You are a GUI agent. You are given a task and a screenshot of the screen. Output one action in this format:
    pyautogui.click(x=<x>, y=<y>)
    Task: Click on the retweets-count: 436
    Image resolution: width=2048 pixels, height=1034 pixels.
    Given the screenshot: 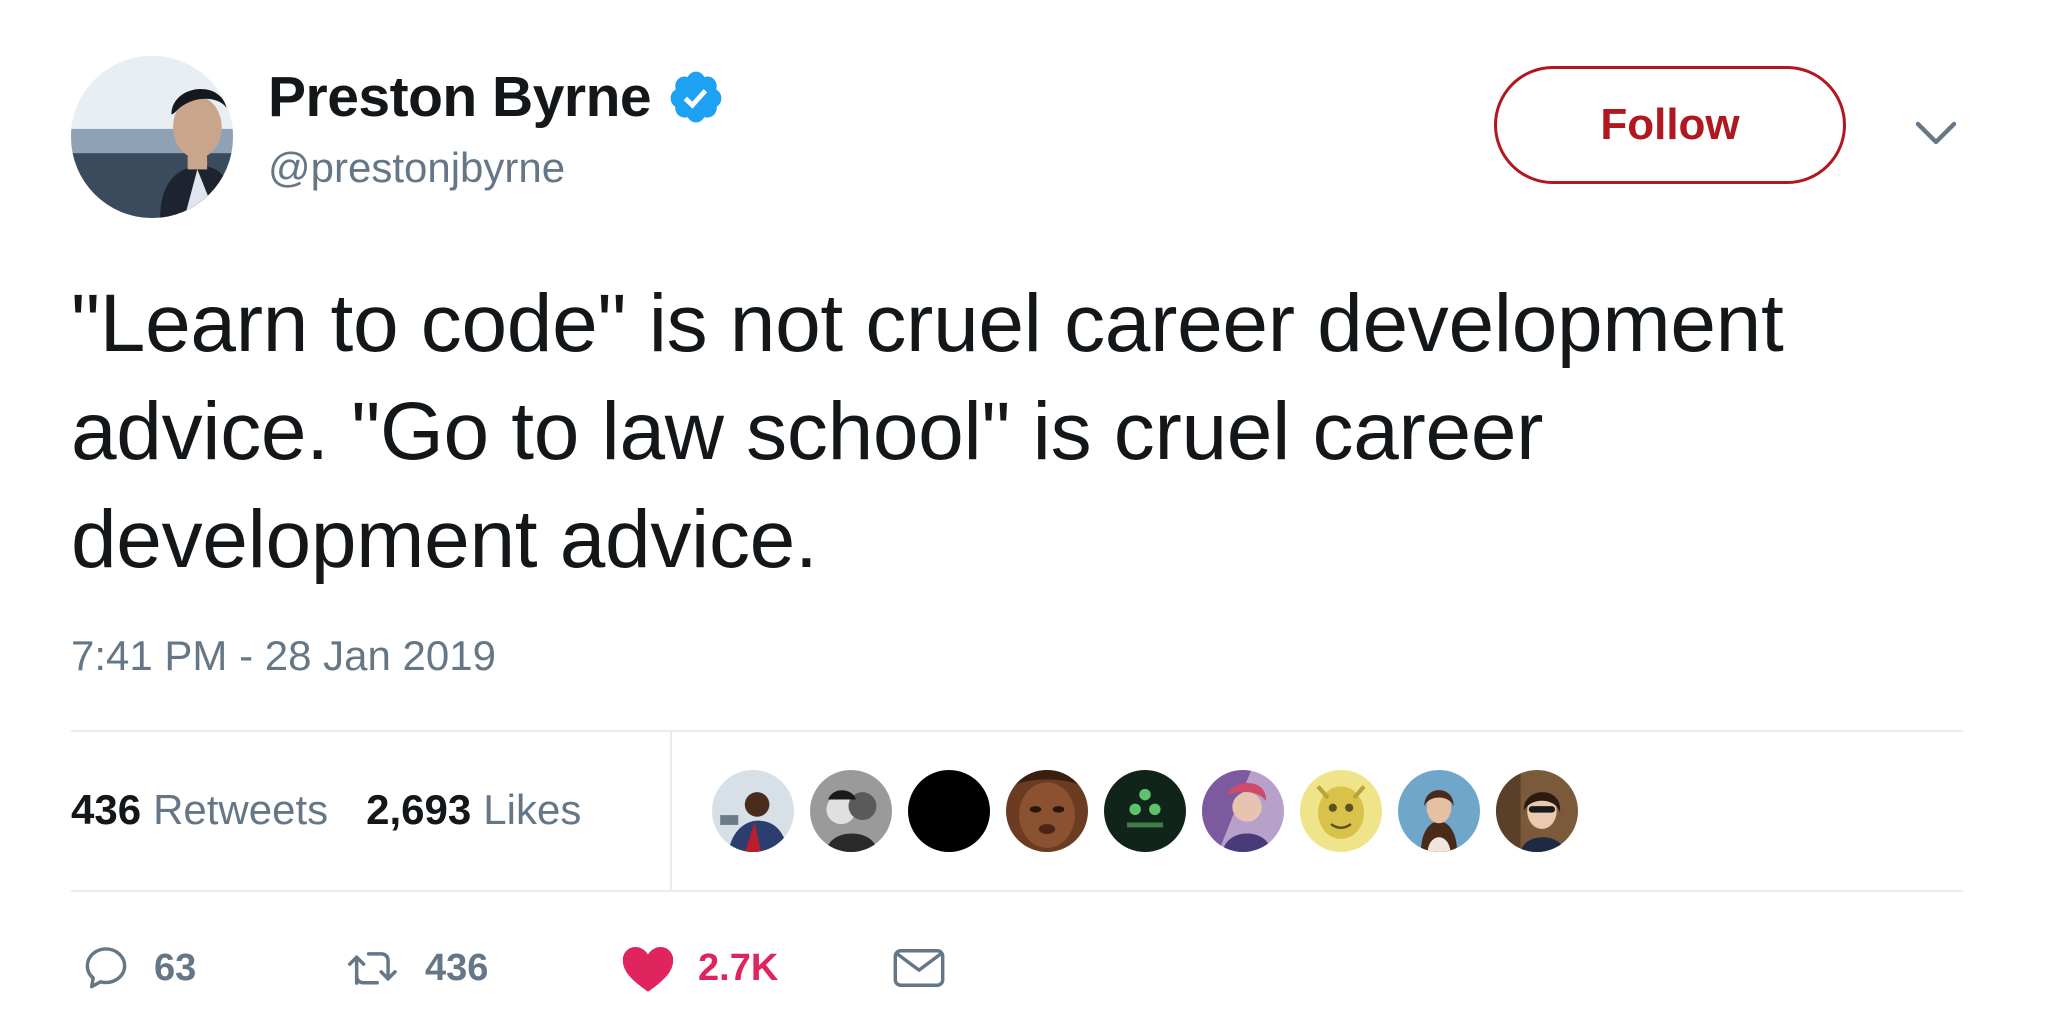 What is the action you would take?
    pyautogui.click(x=106, y=809)
    